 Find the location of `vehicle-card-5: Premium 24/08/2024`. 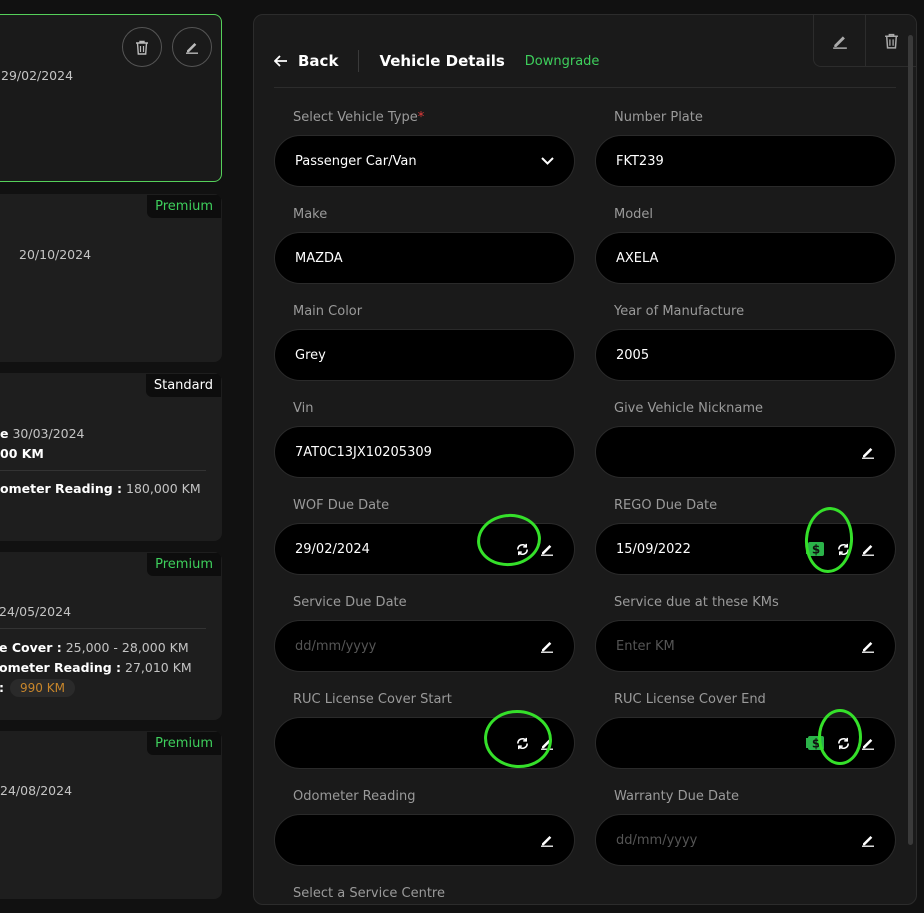

vehicle-card-5: Premium 24/08/2024 is located at coordinates (111, 815).